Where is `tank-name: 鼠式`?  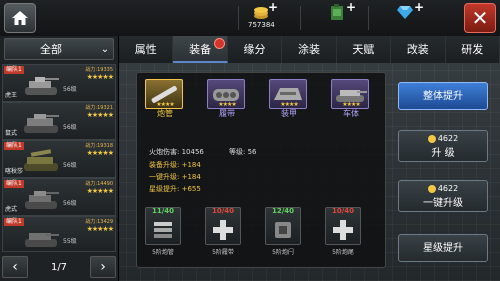
tank-name: 鼠式 is located at coordinates (11, 133).